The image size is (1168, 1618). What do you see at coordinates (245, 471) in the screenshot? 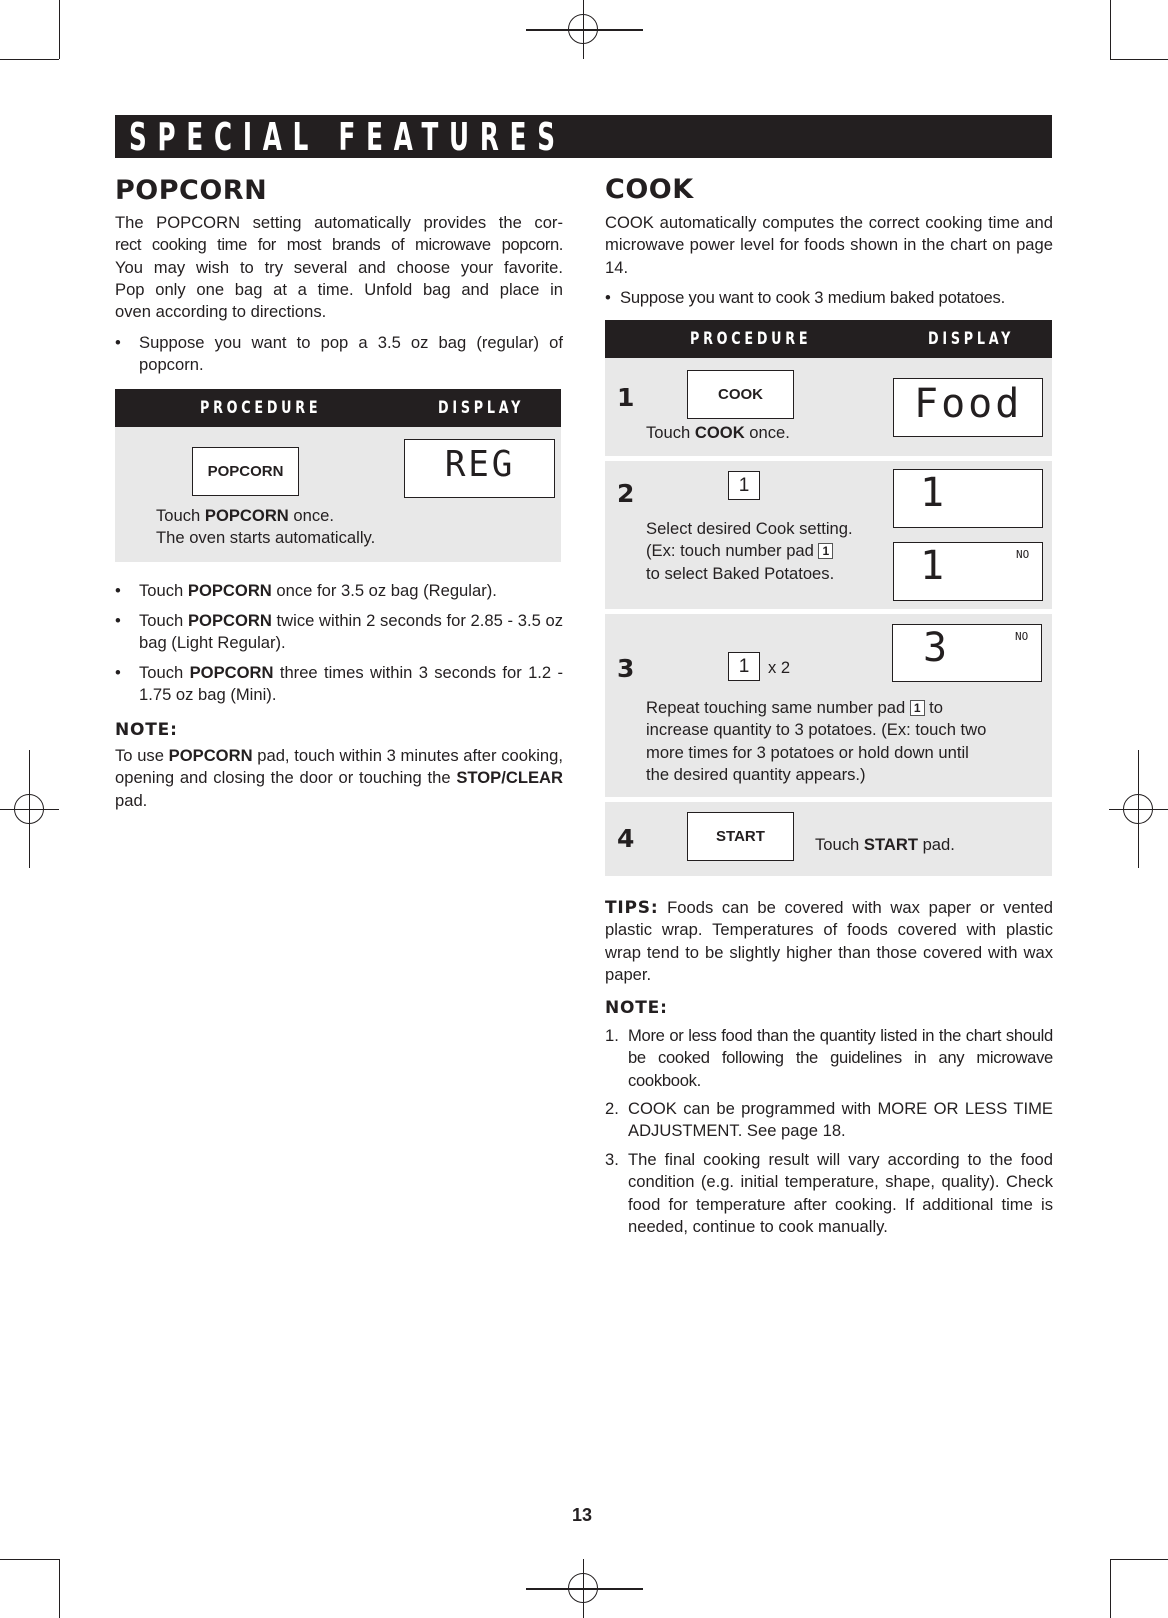
I see `popcorn-pad-button: POPCORN` at bounding box center [245, 471].